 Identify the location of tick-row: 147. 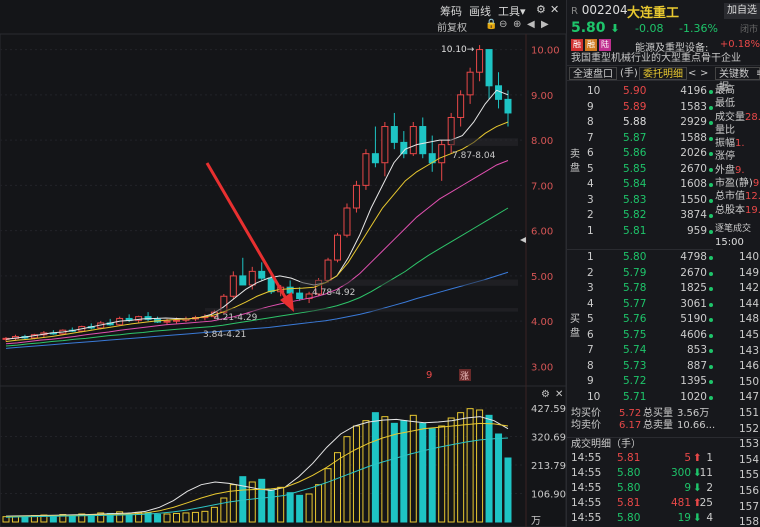
(749, 397).